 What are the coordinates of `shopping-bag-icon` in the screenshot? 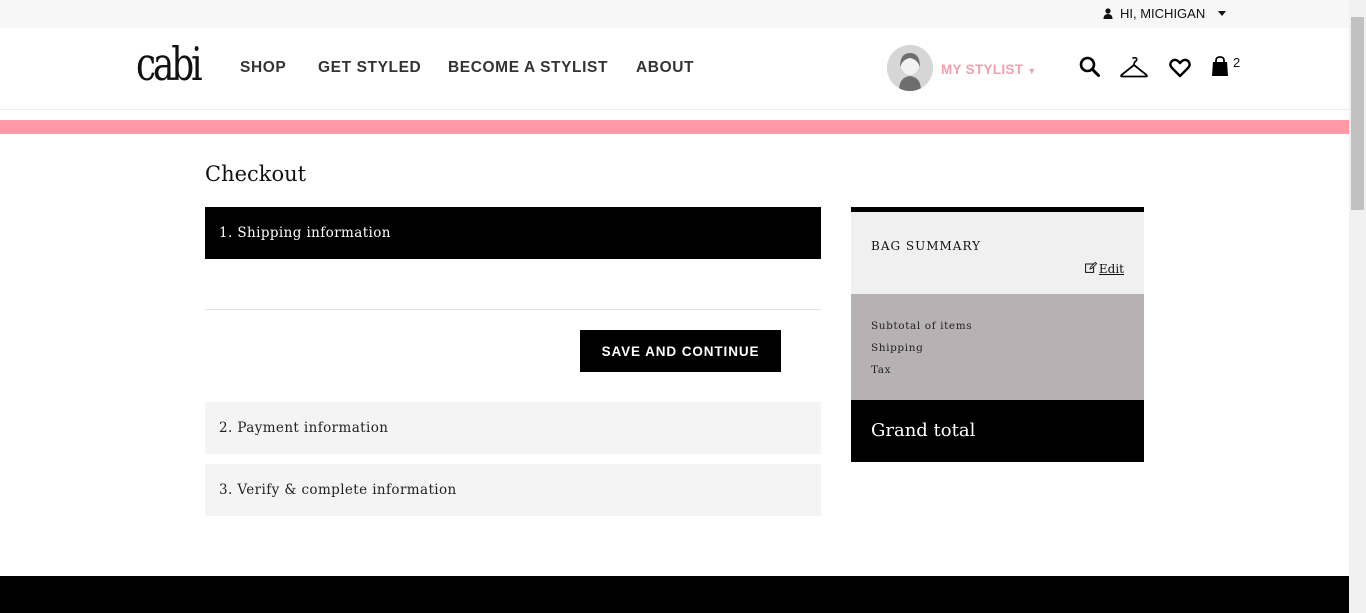 It's located at (1220, 69).